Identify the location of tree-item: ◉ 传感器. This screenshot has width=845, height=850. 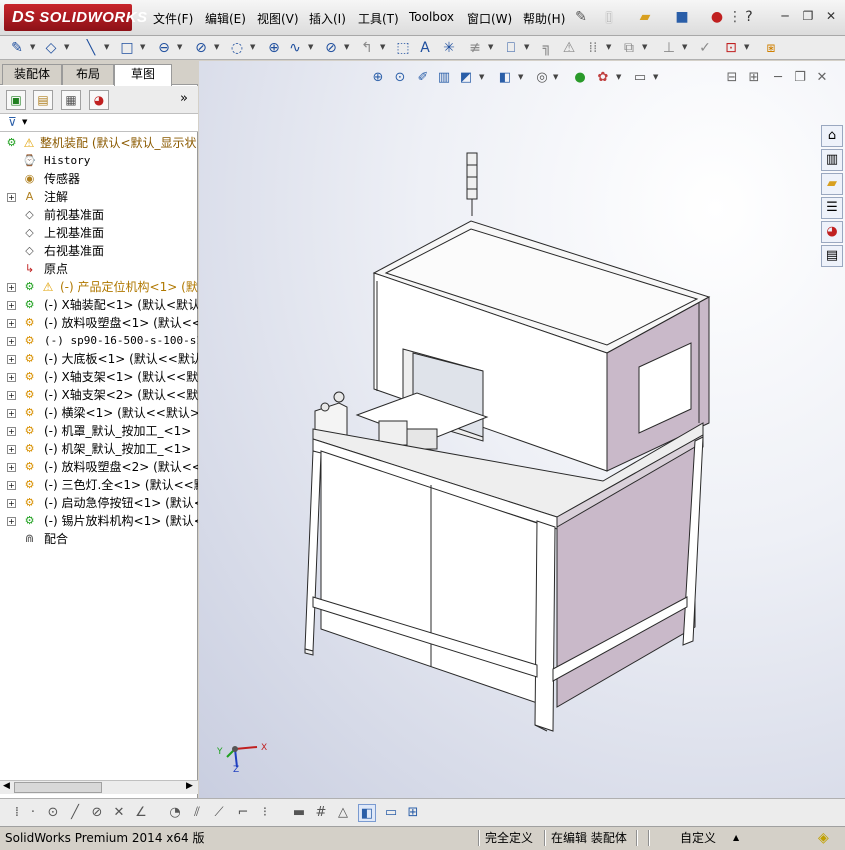
(99, 179).